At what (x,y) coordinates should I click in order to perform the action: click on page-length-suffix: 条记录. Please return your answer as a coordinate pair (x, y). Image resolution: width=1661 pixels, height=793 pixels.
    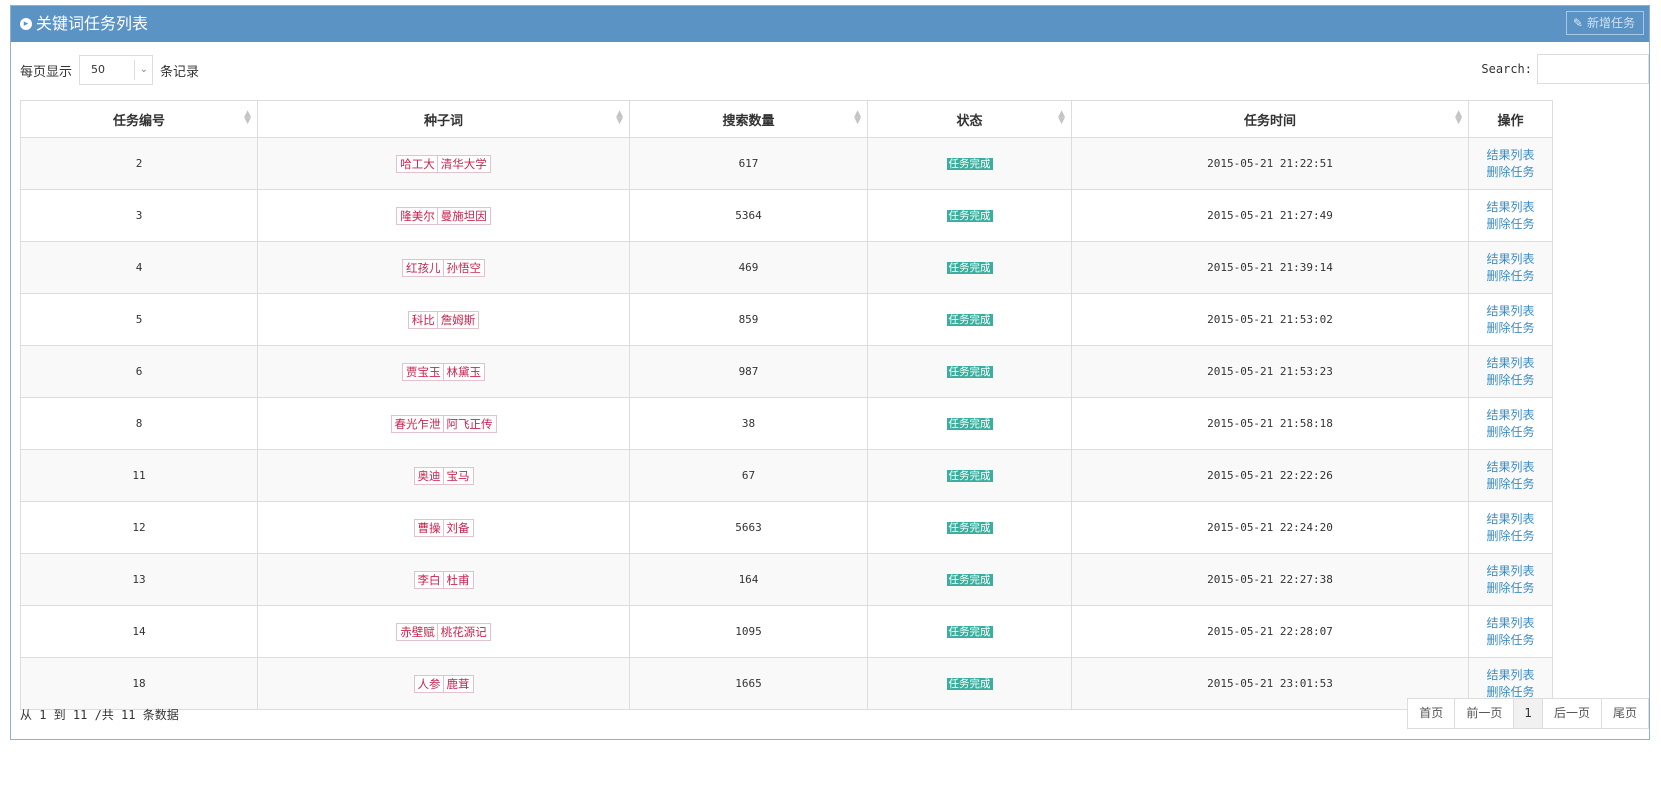
    Looking at the image, I should click on (180, 72).